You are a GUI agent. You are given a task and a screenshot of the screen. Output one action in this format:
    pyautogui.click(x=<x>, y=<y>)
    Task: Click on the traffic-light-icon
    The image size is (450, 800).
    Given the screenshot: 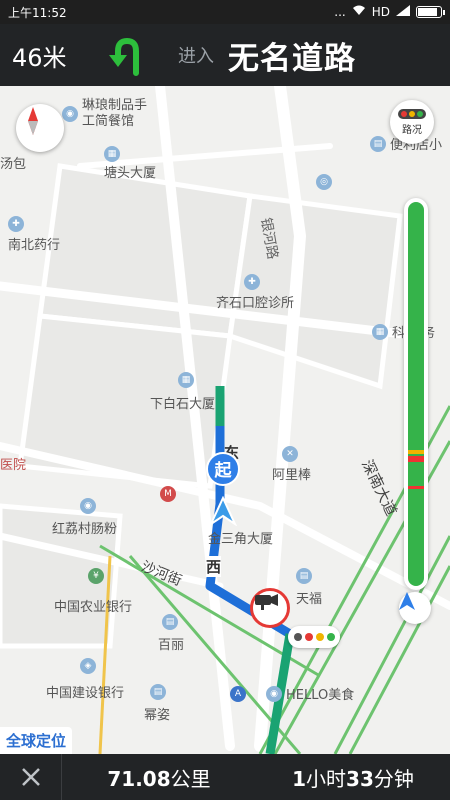 What is the action you would take?
    pyautogui.click(x=412, y=113)
    